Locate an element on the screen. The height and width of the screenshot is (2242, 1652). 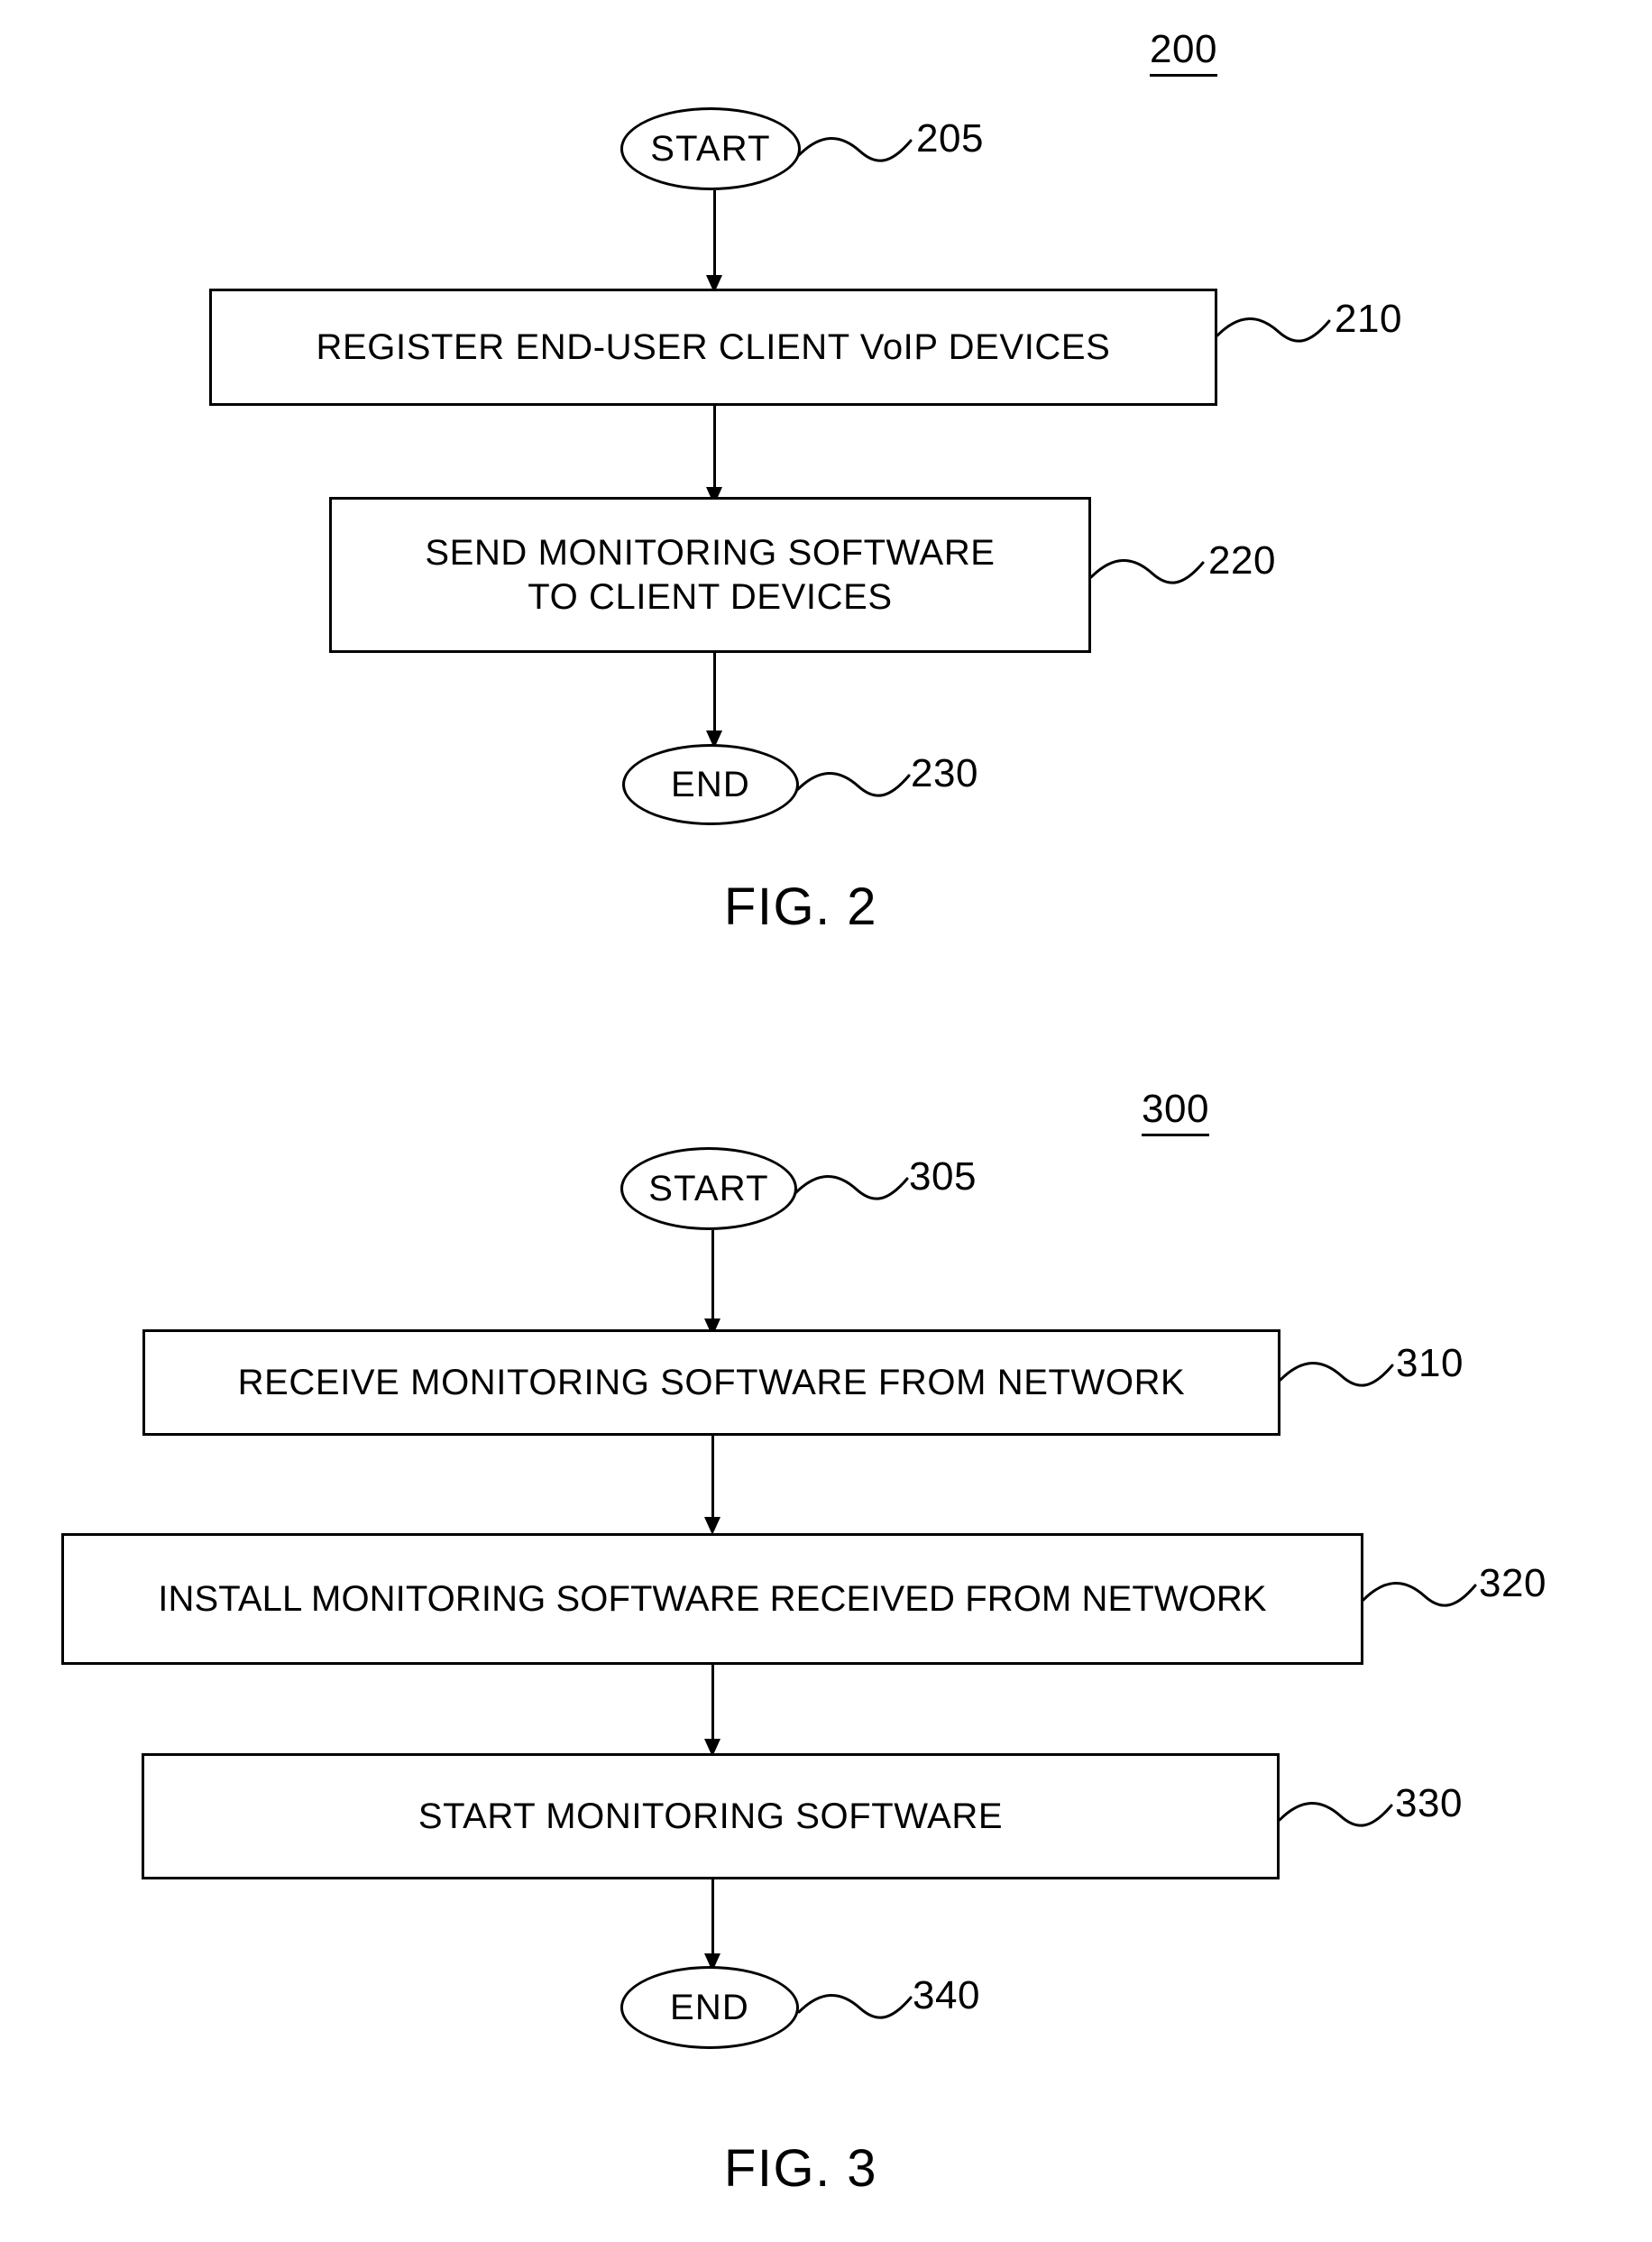
figure-3-end-label: END is located at coordinates (710, 2007).